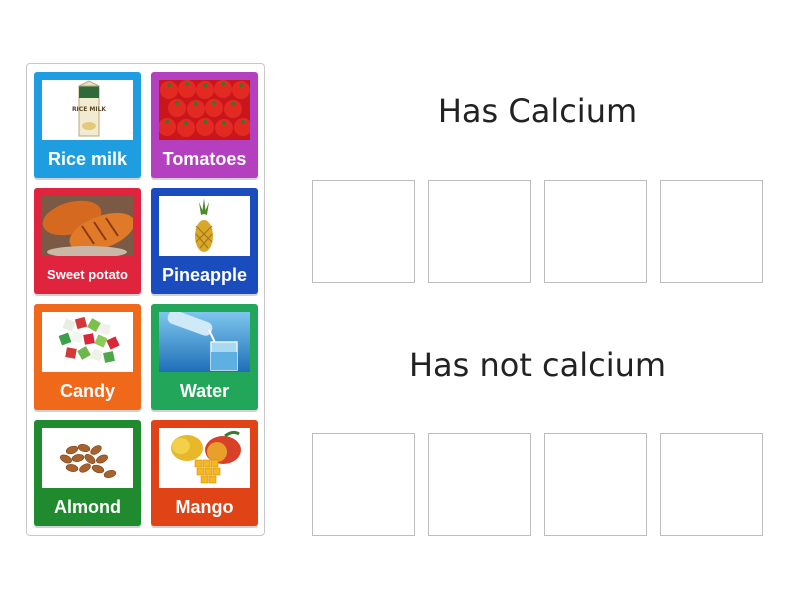 This screenshot has height=600, width=800. I want to click on tomatoes-image, so click(204, 110).